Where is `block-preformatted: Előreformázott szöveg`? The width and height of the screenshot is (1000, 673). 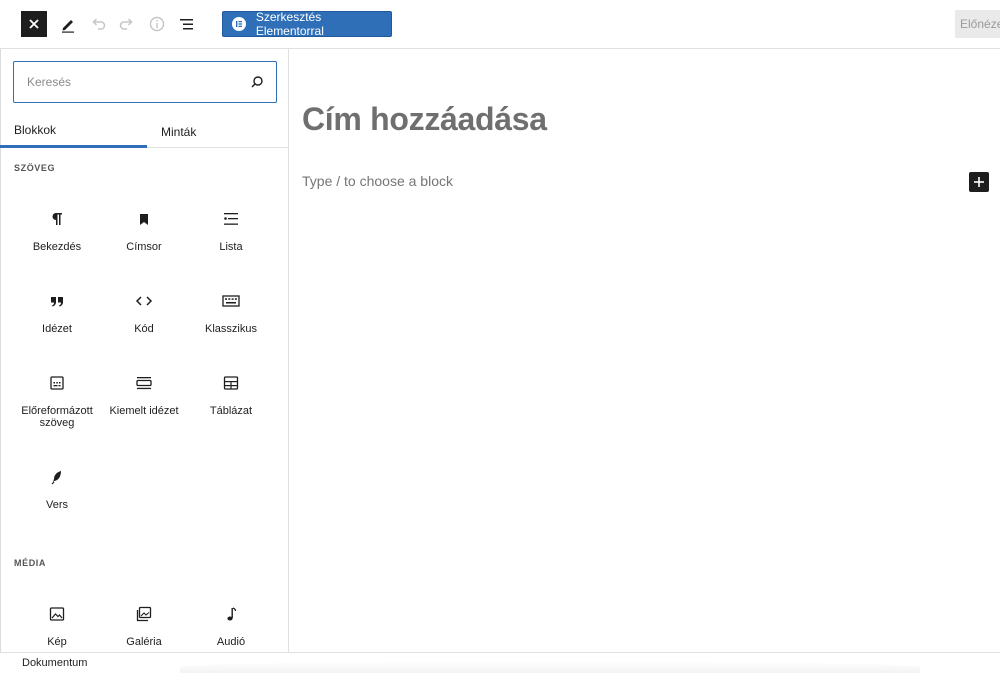 block-preformatted: Előreformázott szöveg is located at coordinates (57, 400).